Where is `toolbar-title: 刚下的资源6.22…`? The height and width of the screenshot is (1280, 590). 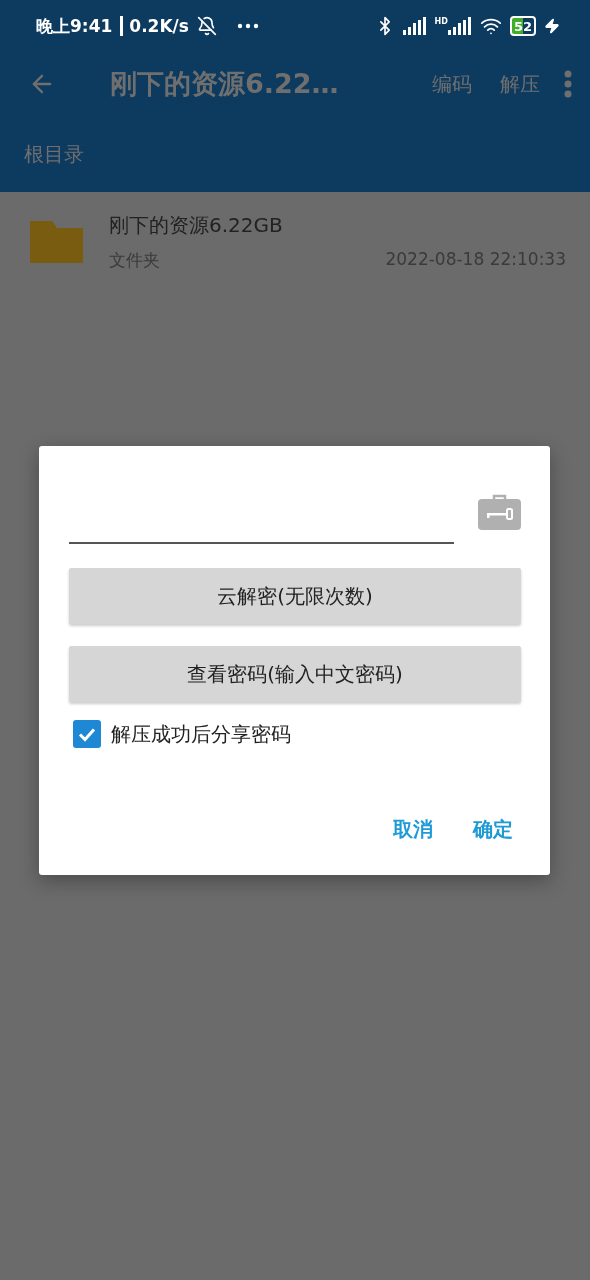
toolbar-title: 刚下的资源6.22… is located at coordinates (225, 84).